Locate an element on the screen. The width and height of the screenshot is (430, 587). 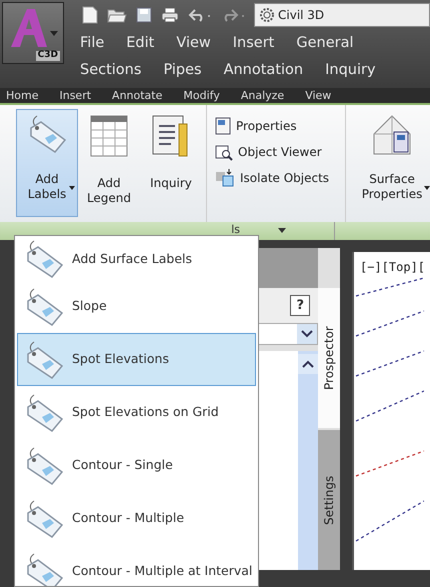
magnifier-icon is located at coordinates (224, 152).